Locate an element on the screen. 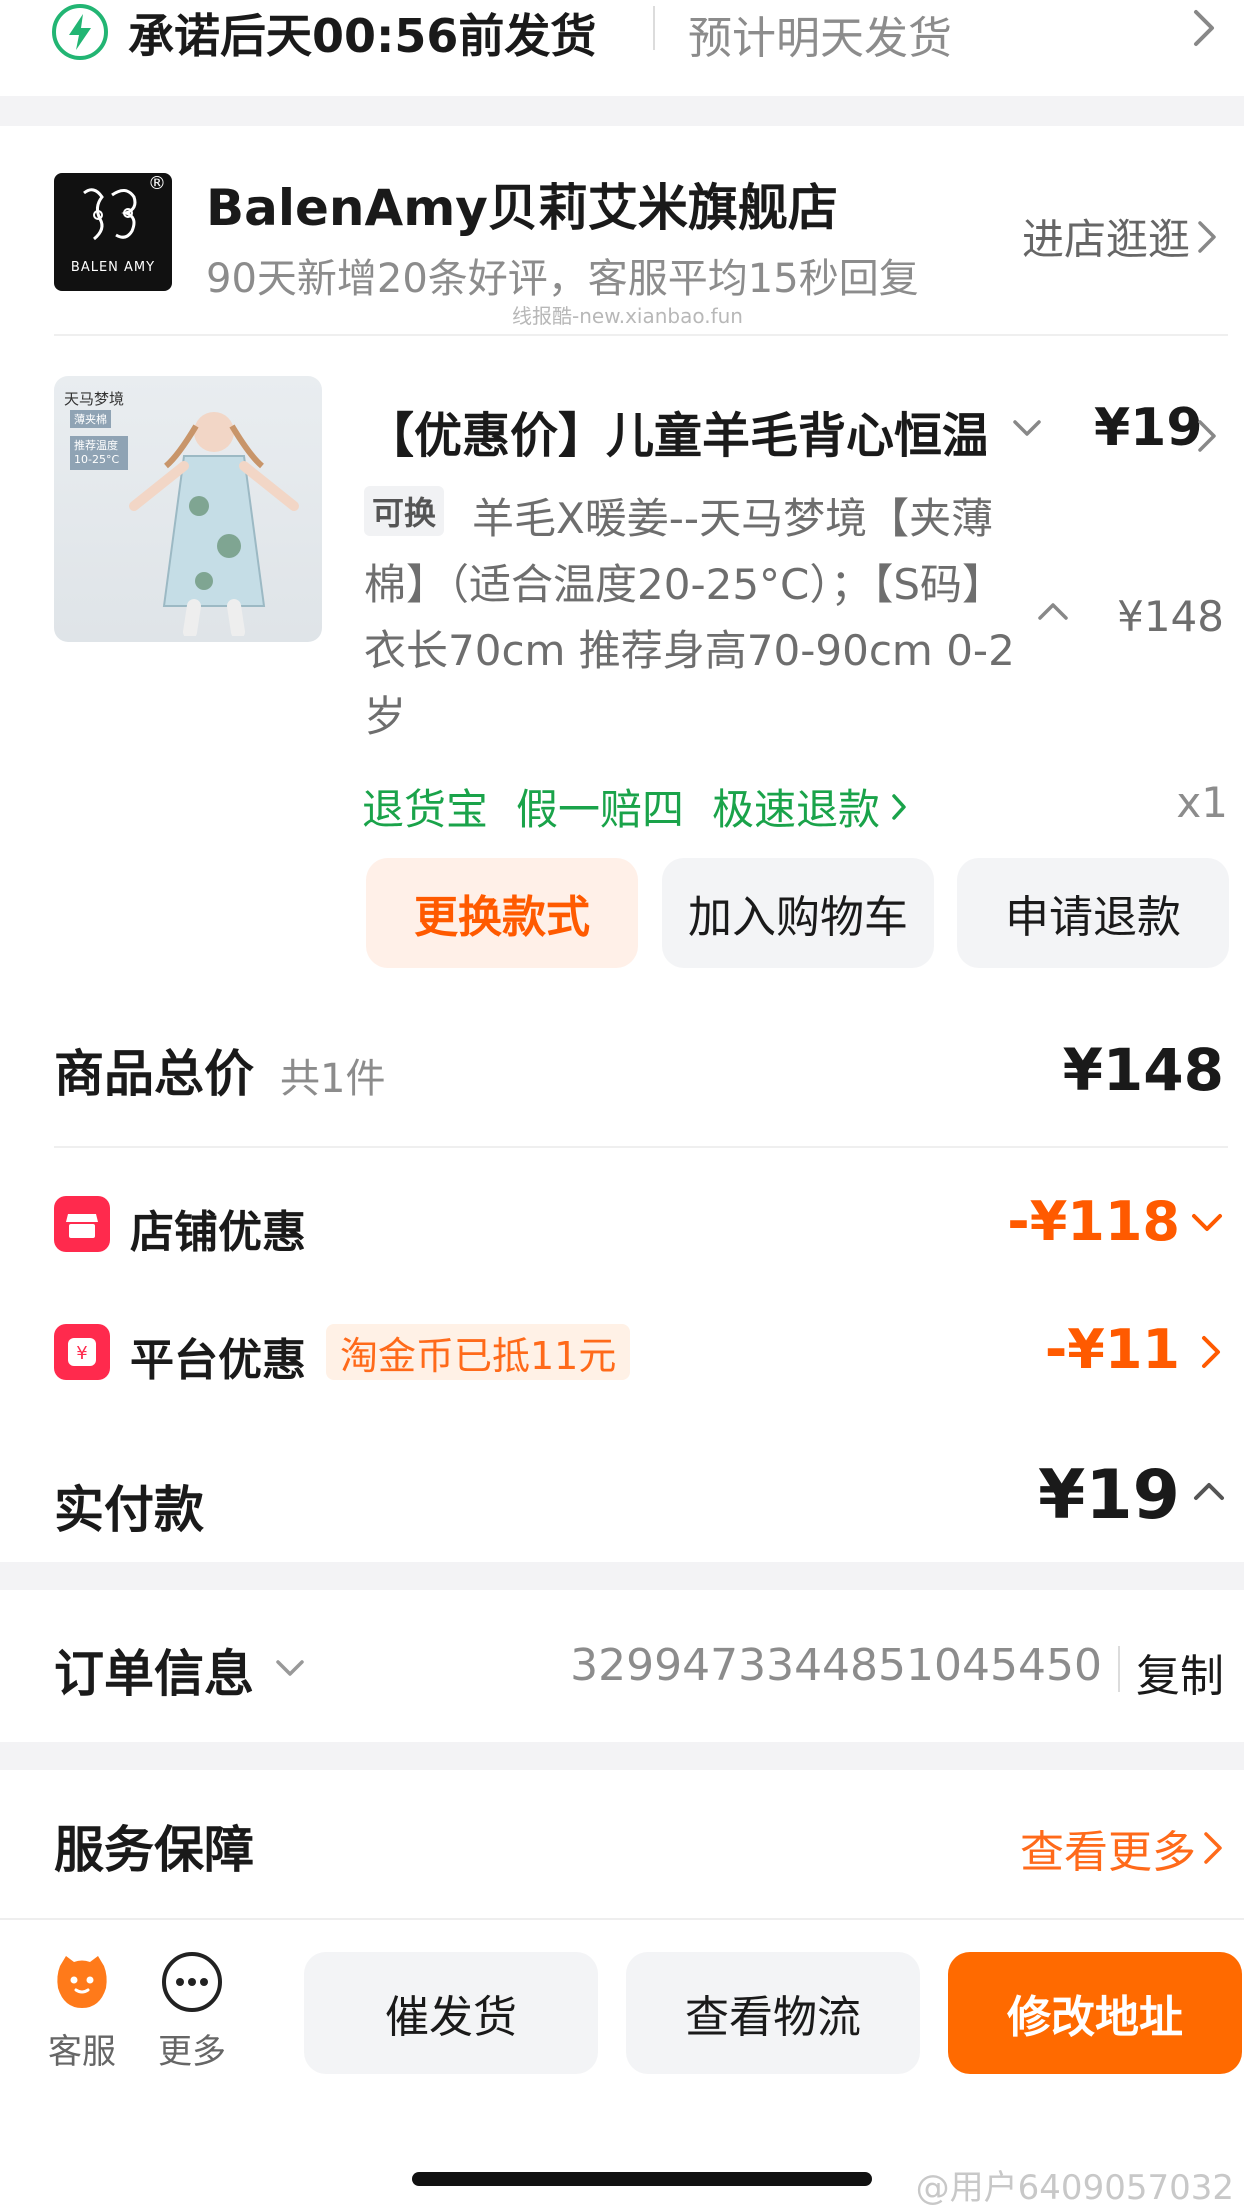  total-value: ¥148 is located at coordinates (1143, 1070).